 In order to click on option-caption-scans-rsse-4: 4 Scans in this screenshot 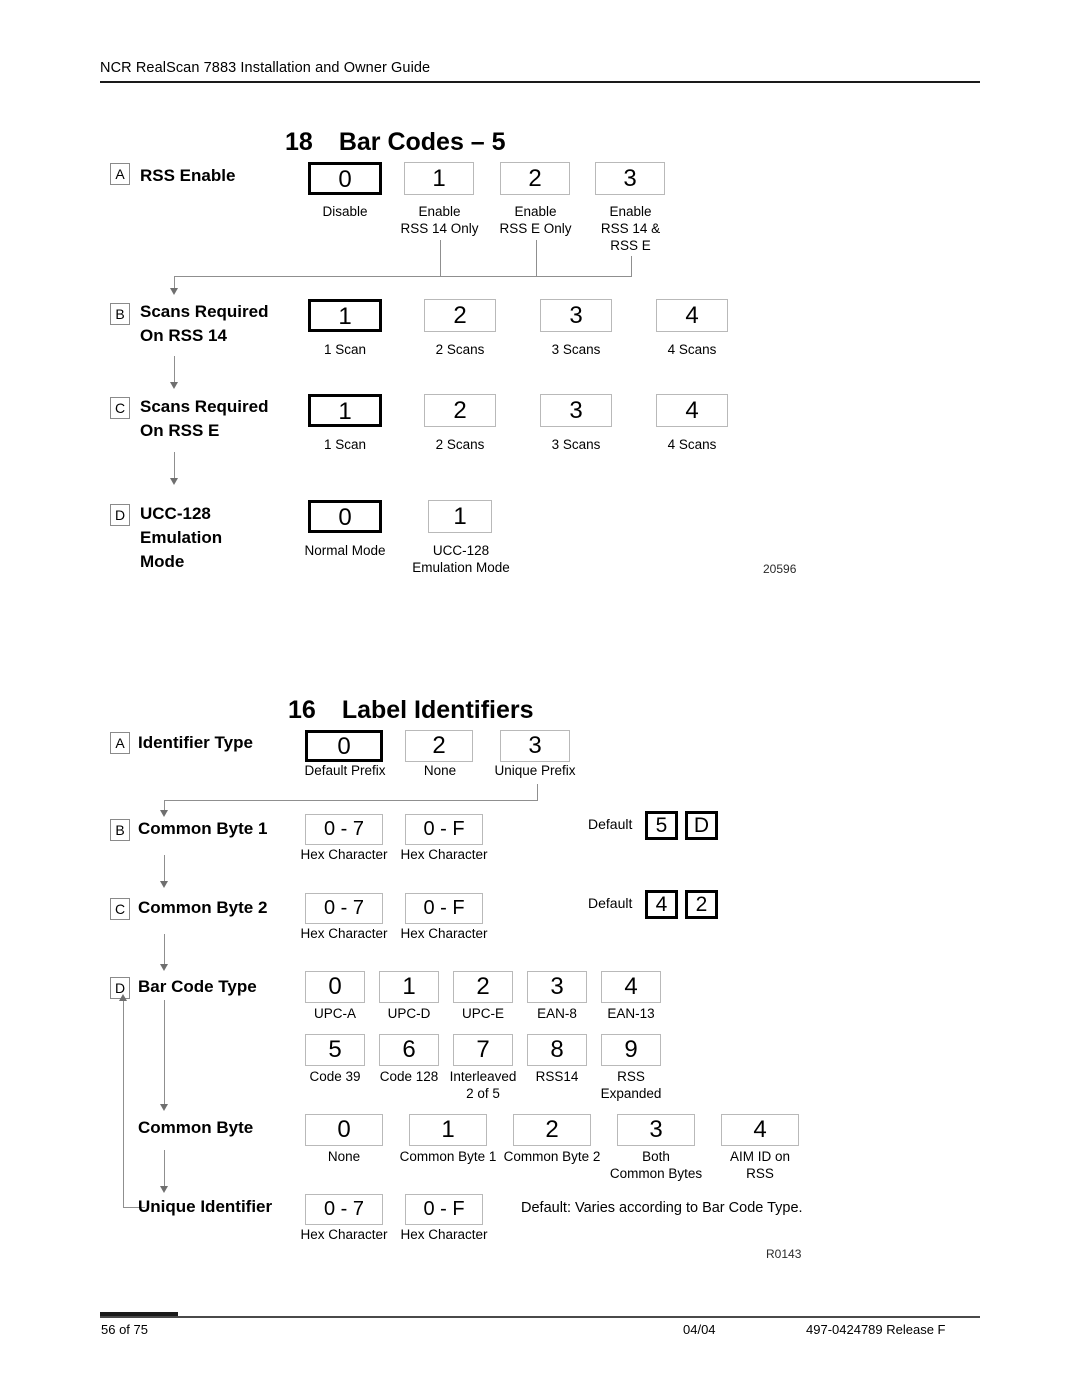, I will do `click(692, 444)`.